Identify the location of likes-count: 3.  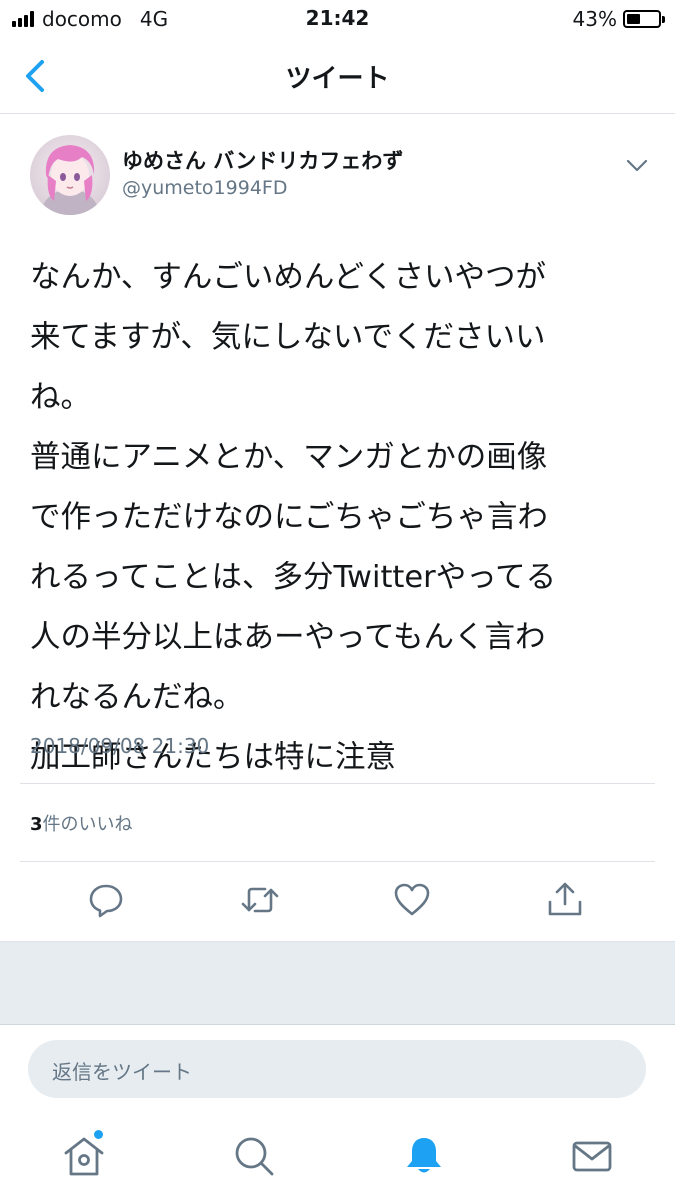
(36, 824).